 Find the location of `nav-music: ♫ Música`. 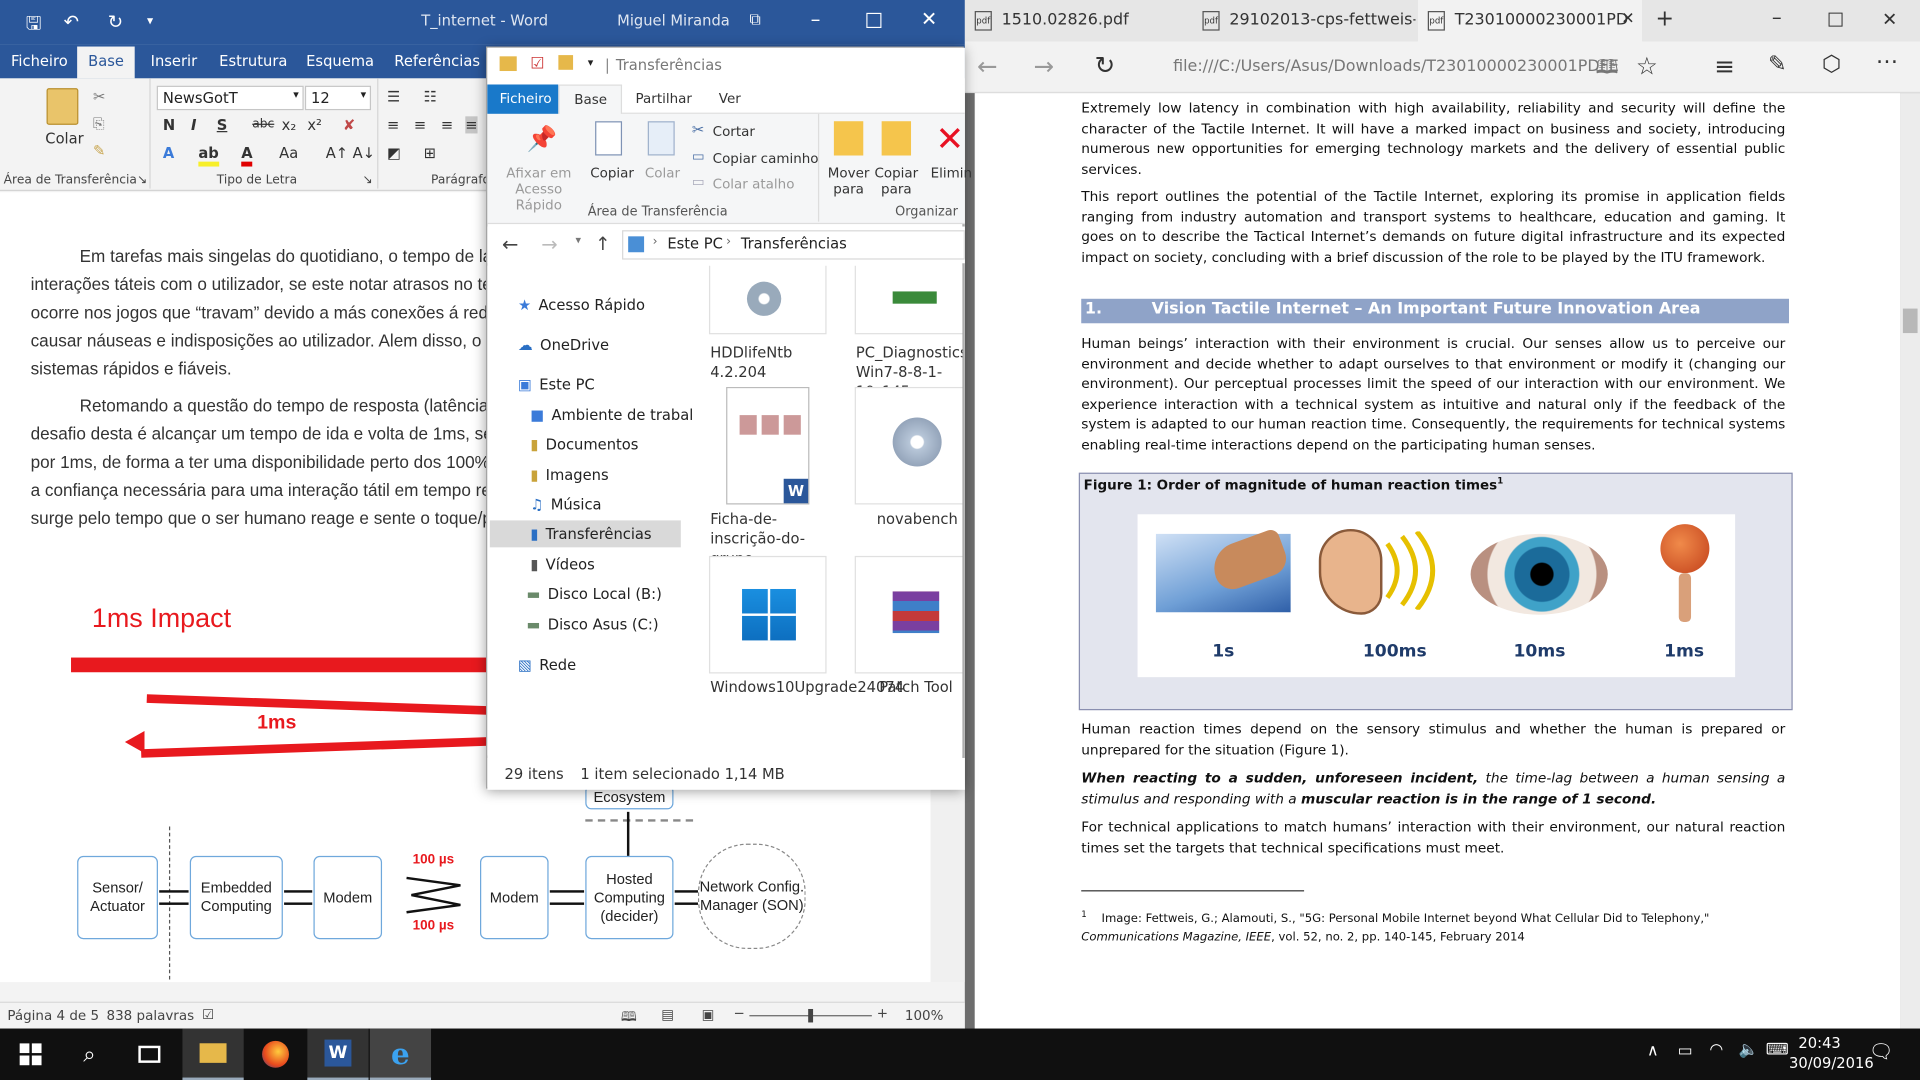

nav-music: ♫ Música is located at coordinates (565, 504).